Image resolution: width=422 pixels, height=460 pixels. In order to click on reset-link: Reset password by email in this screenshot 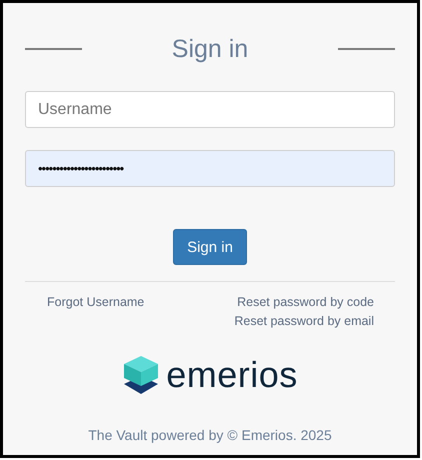, I will do `click(304, 321)`.